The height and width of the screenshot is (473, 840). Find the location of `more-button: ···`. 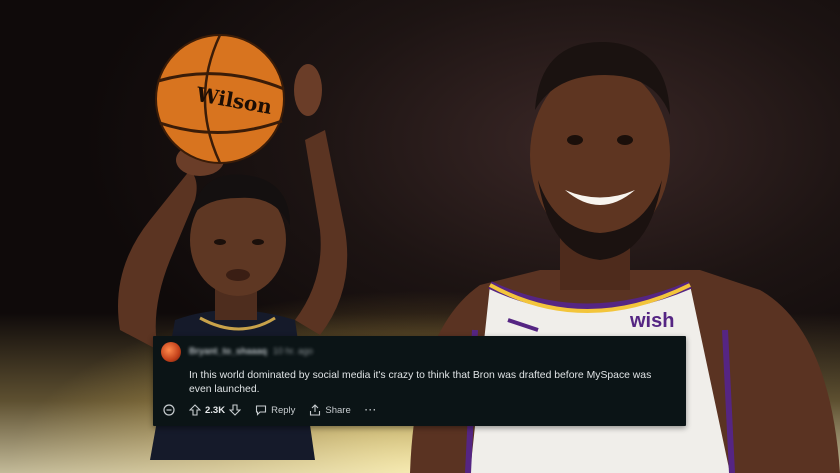

more-button: ··· is located at coordinates (371, 410).